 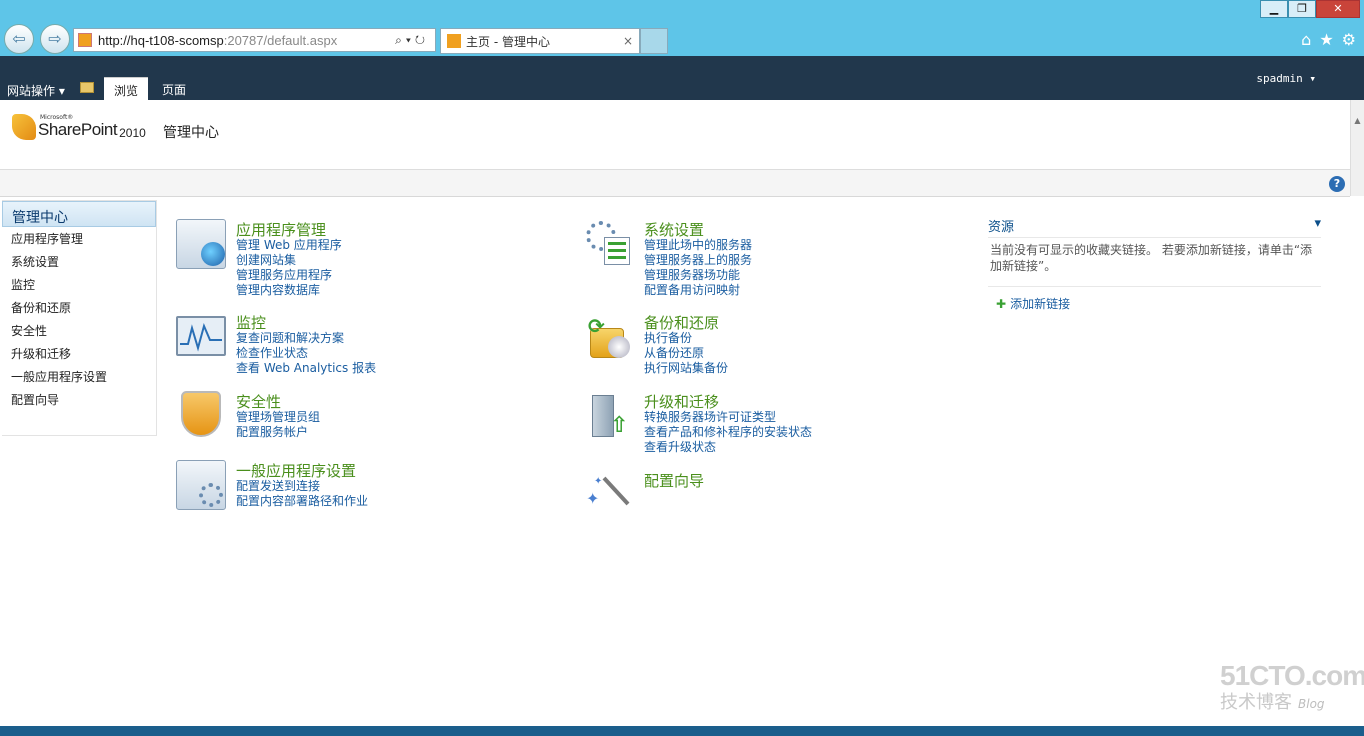 I want to click on help-icon: ?, so click(x=1337, y=184).